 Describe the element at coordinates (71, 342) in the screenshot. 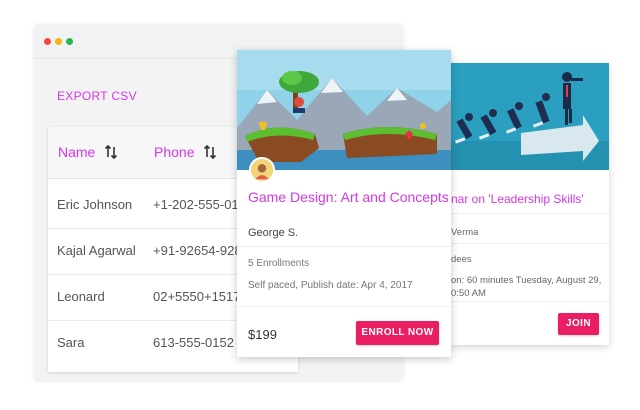

I see `name-cell: Sara` at that location.